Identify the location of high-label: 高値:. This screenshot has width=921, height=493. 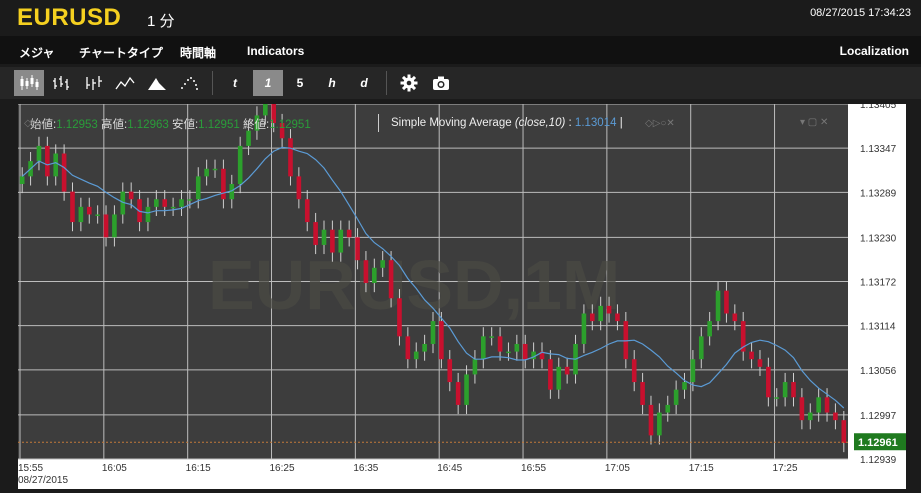
(114, 125).